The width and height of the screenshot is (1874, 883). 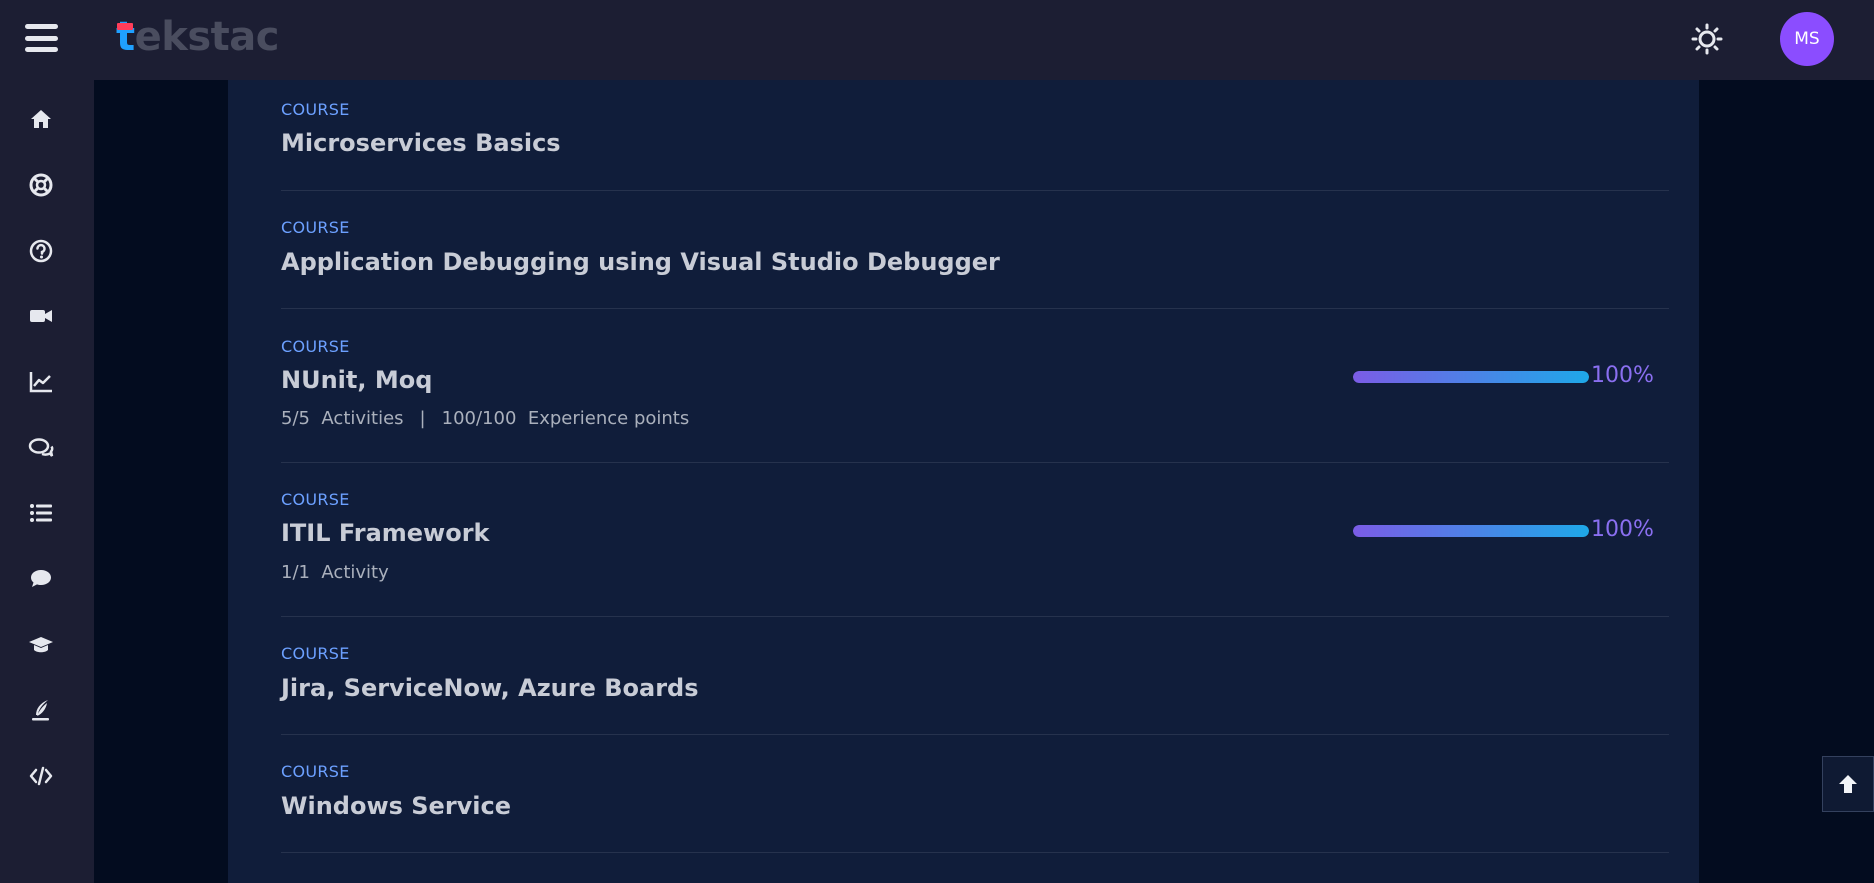 I want to click on course-stats: 5/5 Activities | 100/100 Experience points, so click(x=485, y=418).